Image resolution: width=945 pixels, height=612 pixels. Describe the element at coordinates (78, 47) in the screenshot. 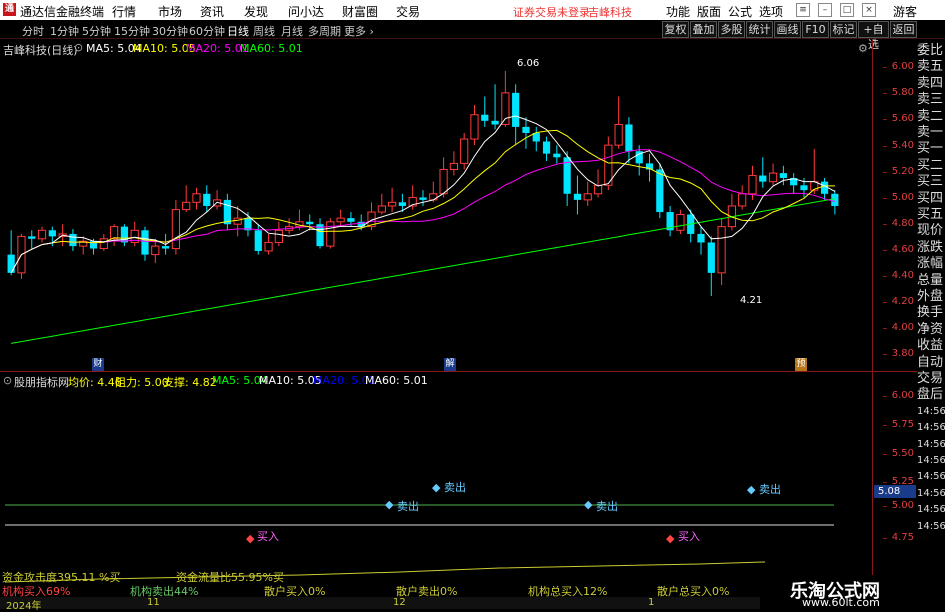

I see `legend-toggle-icon: ⊙` at that location.